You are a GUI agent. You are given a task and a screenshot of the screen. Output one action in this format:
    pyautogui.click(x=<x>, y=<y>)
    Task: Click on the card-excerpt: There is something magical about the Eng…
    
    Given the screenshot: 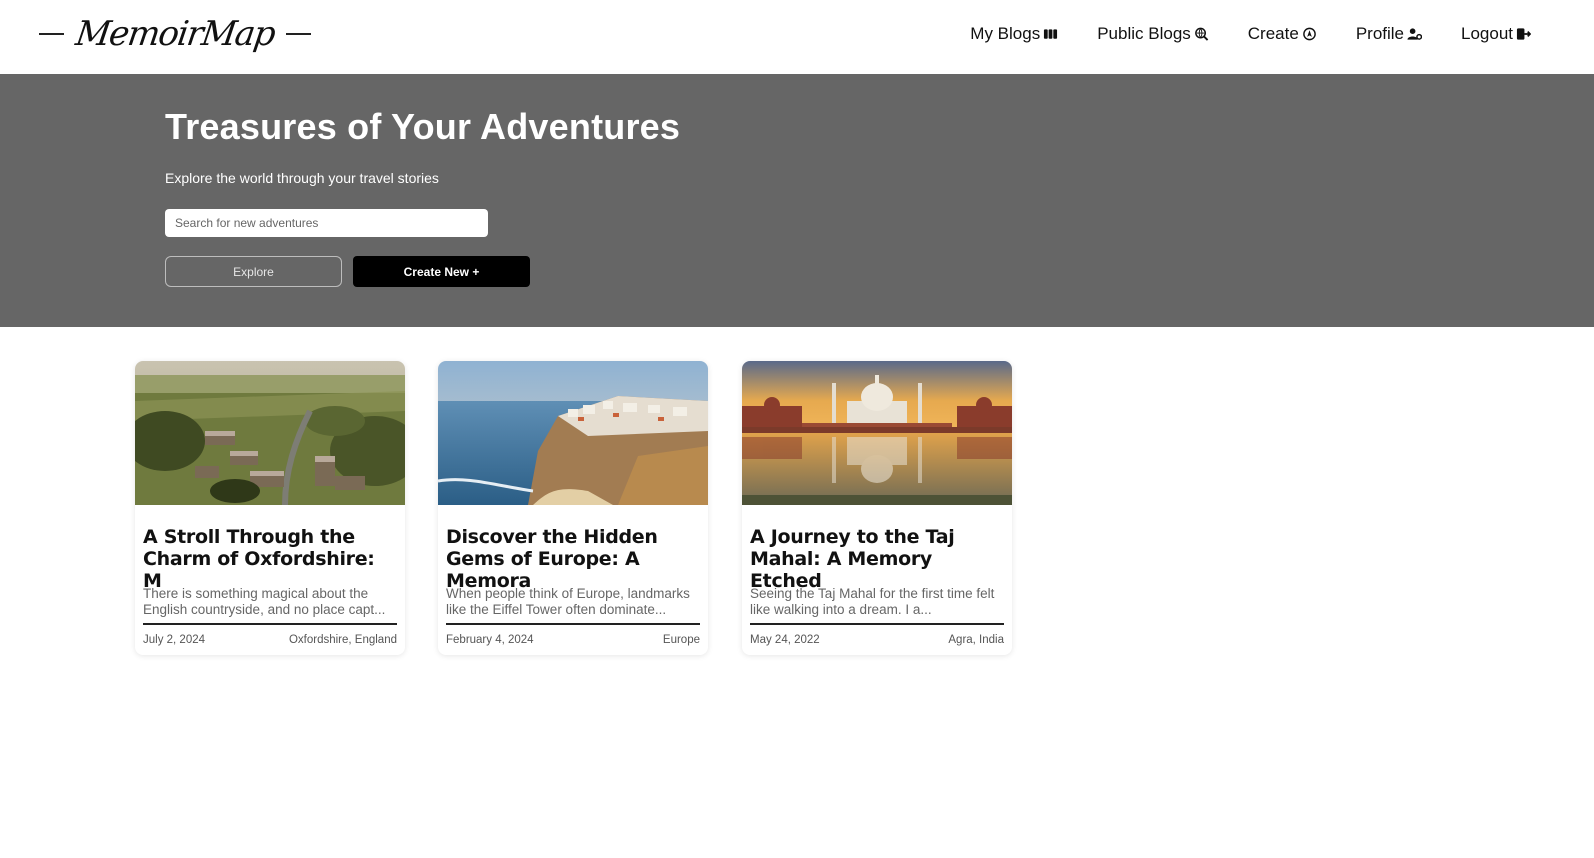 What is the action you would take?
    pyautogui.click(x=264, y=601)
    